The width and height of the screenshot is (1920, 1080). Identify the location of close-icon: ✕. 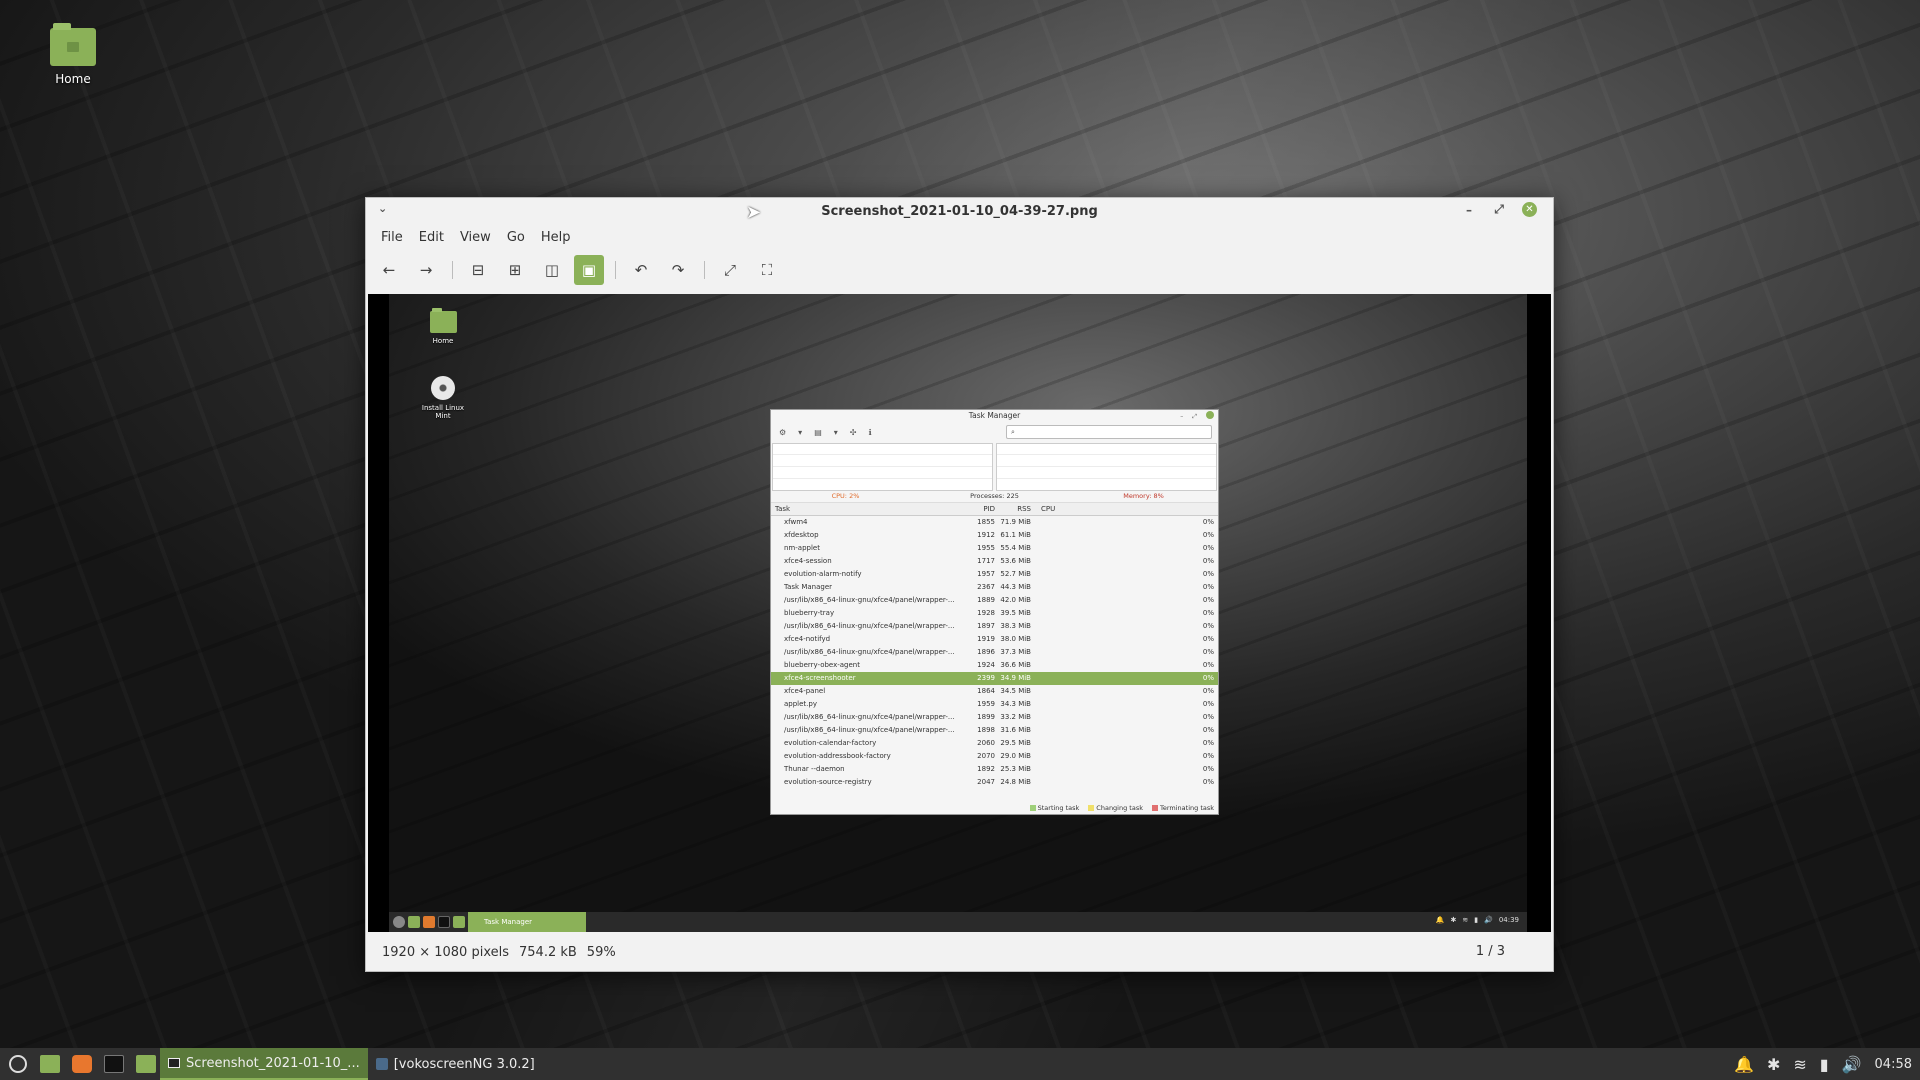
(1529, 209).